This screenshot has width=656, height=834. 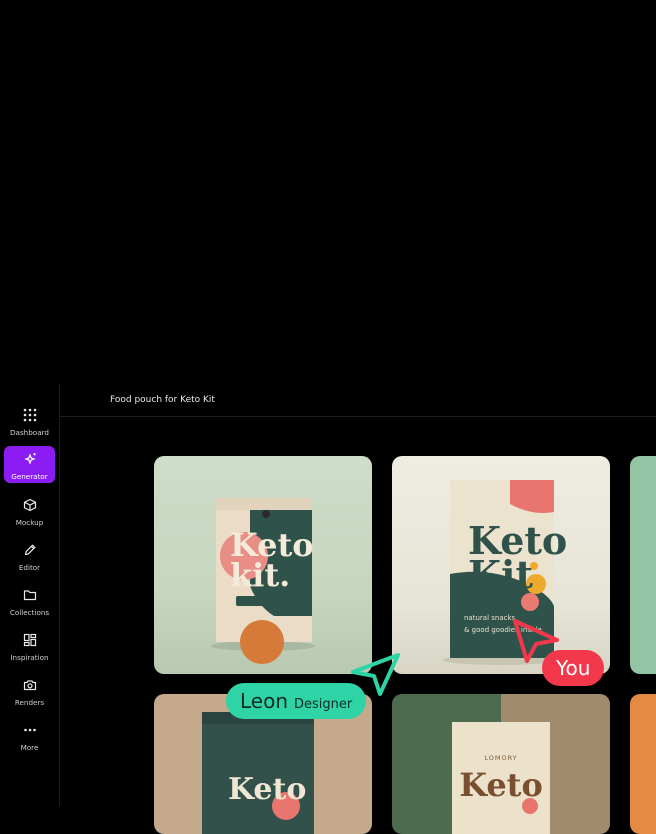 I want to click on sidebar-item-renders: Renders, so click(x=29, y=692).